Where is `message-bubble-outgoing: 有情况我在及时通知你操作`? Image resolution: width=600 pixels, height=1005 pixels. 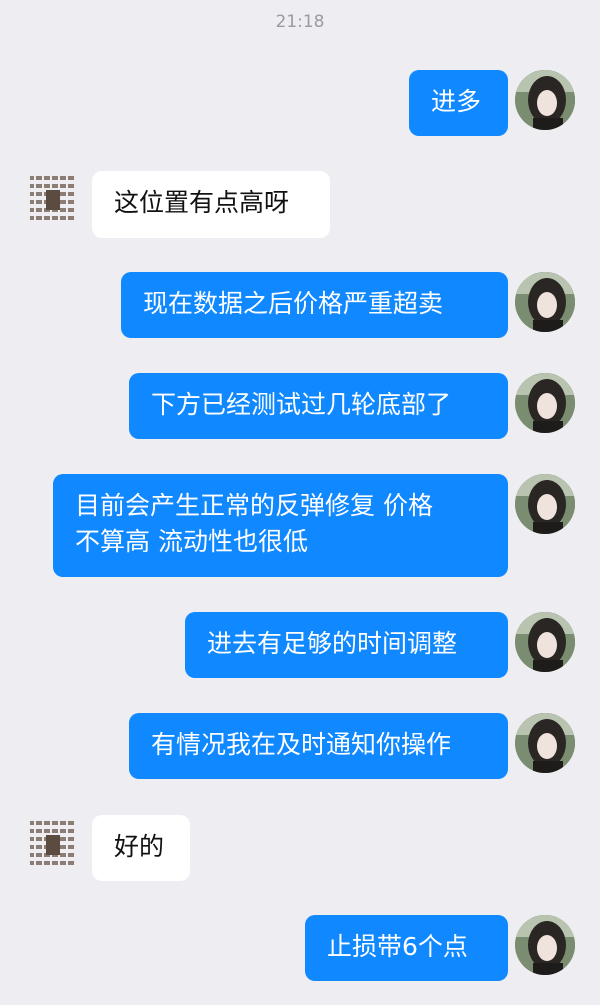
message-bubble-outgoing: 有情况我在及时通知你操作 is located at coordinates (318, 746).